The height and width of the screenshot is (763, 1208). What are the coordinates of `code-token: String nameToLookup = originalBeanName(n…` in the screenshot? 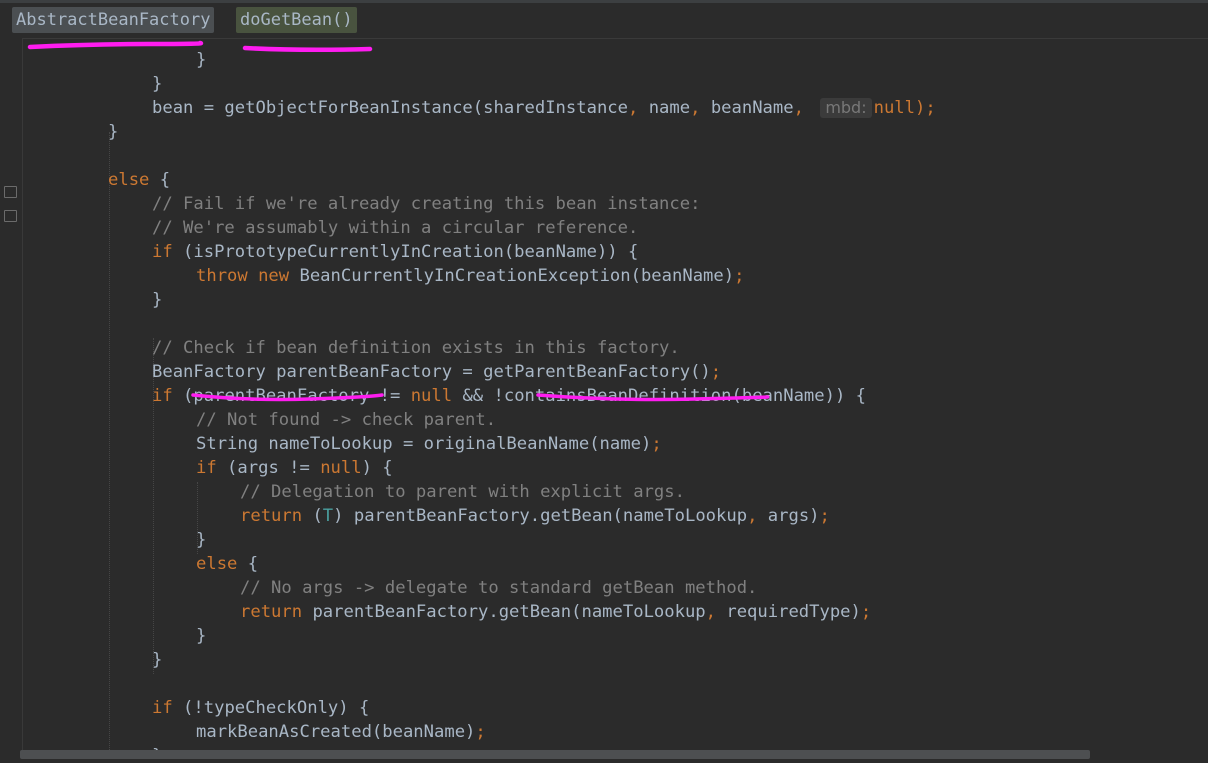 It's located at (424, 444).